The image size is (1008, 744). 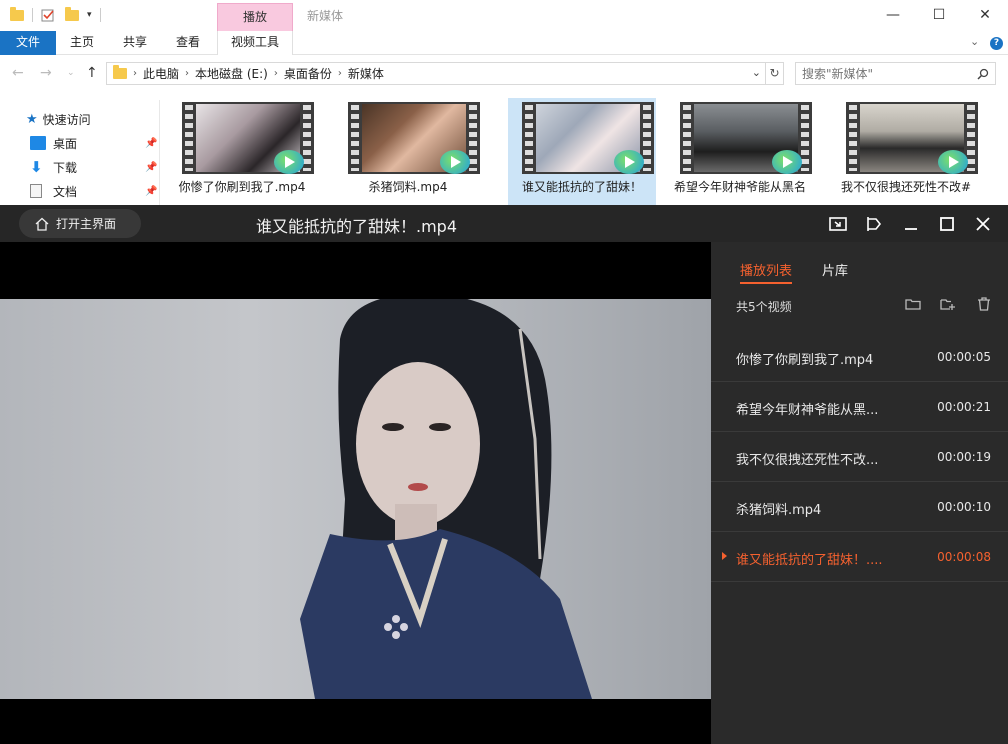 I want to click on minimize-button: —, so click(x=893, y=15).